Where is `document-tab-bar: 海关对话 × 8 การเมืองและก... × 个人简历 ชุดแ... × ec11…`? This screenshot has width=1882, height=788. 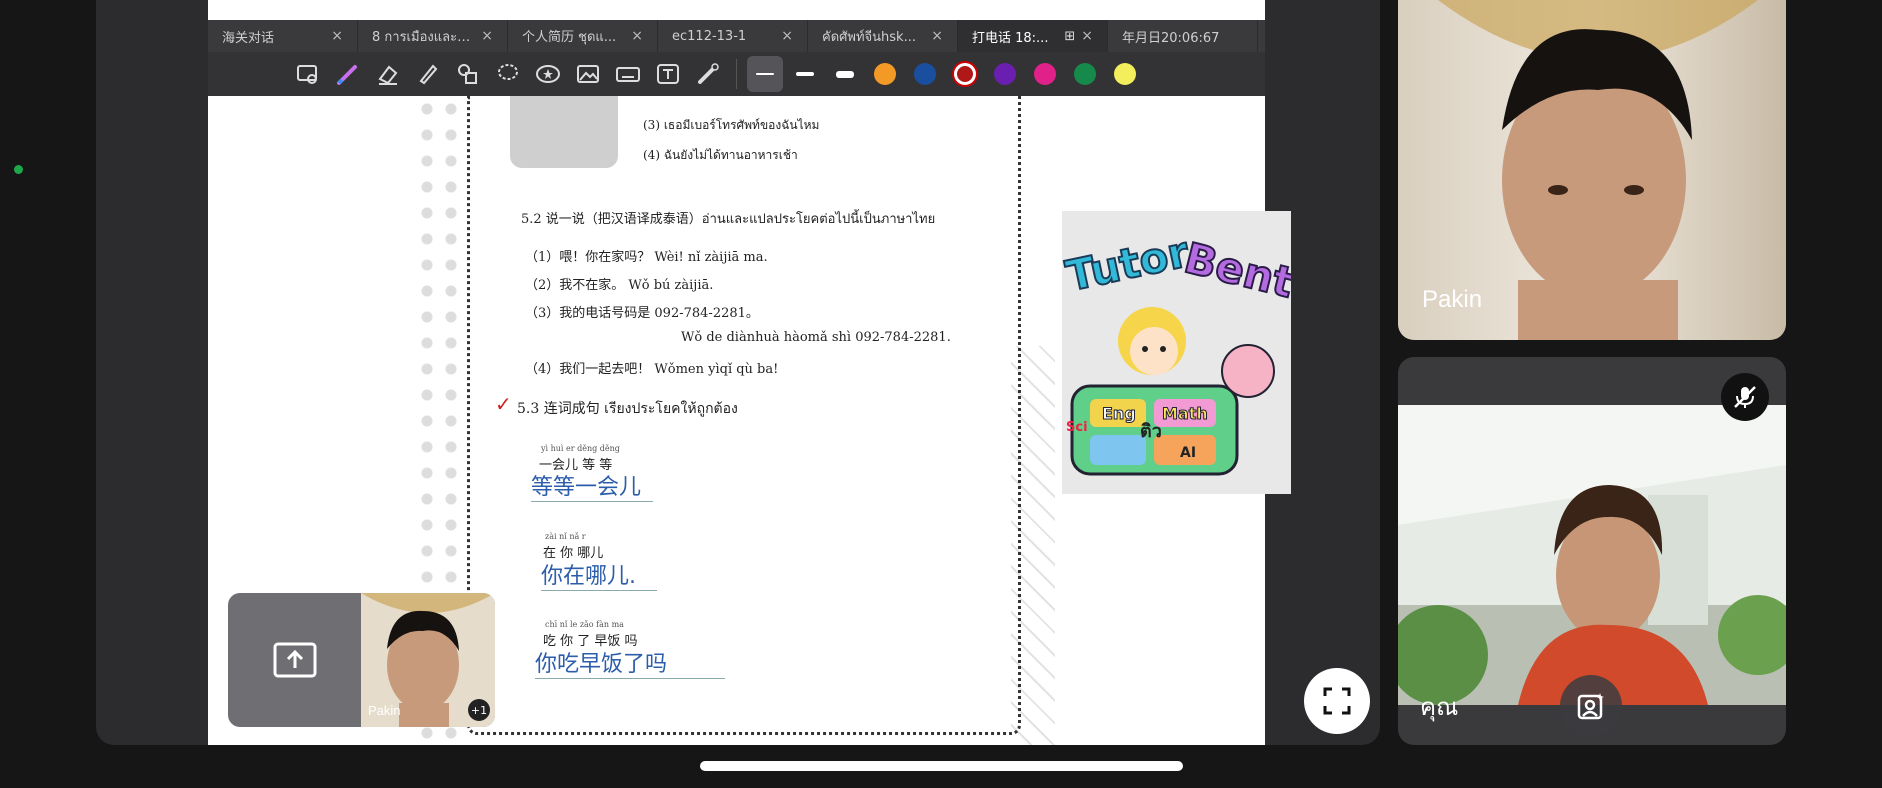
document-tab-bar: 海关对话 × 8 การเมืองและก... × 个人简历 ชุดแ... × ec11… is located at coordinates (736, 36).